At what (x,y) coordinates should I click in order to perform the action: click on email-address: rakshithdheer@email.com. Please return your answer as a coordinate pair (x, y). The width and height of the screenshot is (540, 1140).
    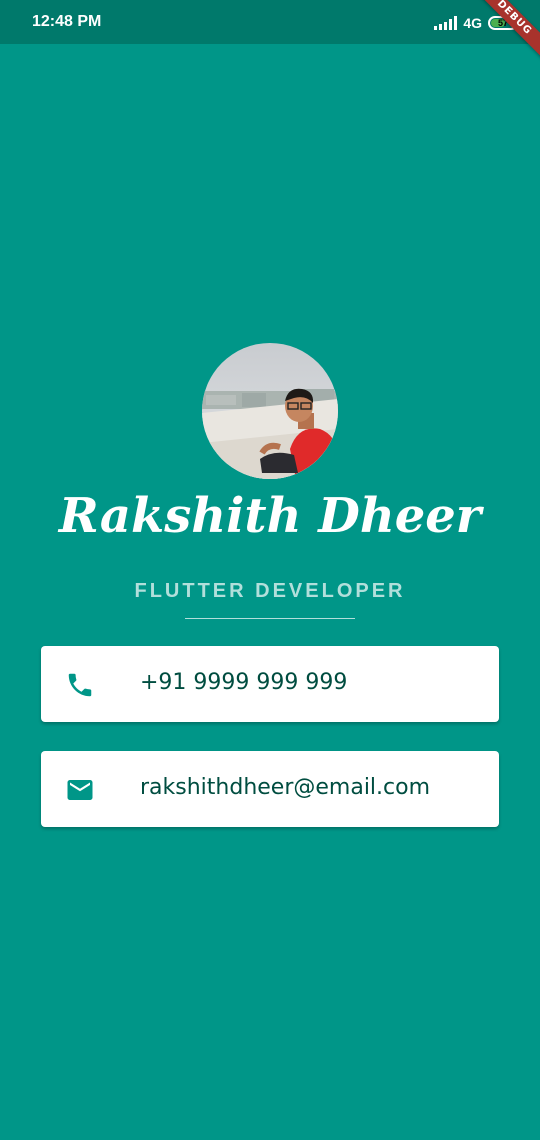
    Looking at the image, I should click on (285, 787).